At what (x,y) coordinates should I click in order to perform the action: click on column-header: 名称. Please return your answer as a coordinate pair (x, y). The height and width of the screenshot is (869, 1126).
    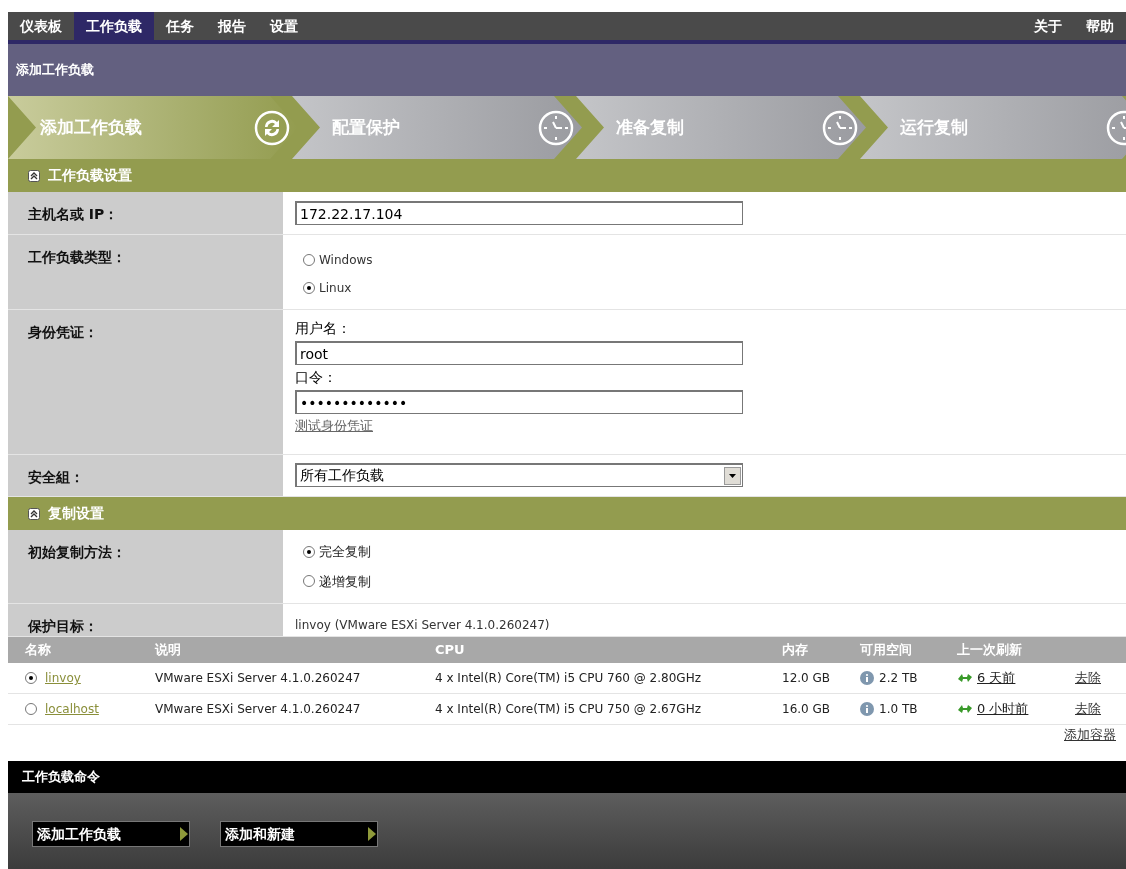
    Looking at the image, I should click on (38, 650).